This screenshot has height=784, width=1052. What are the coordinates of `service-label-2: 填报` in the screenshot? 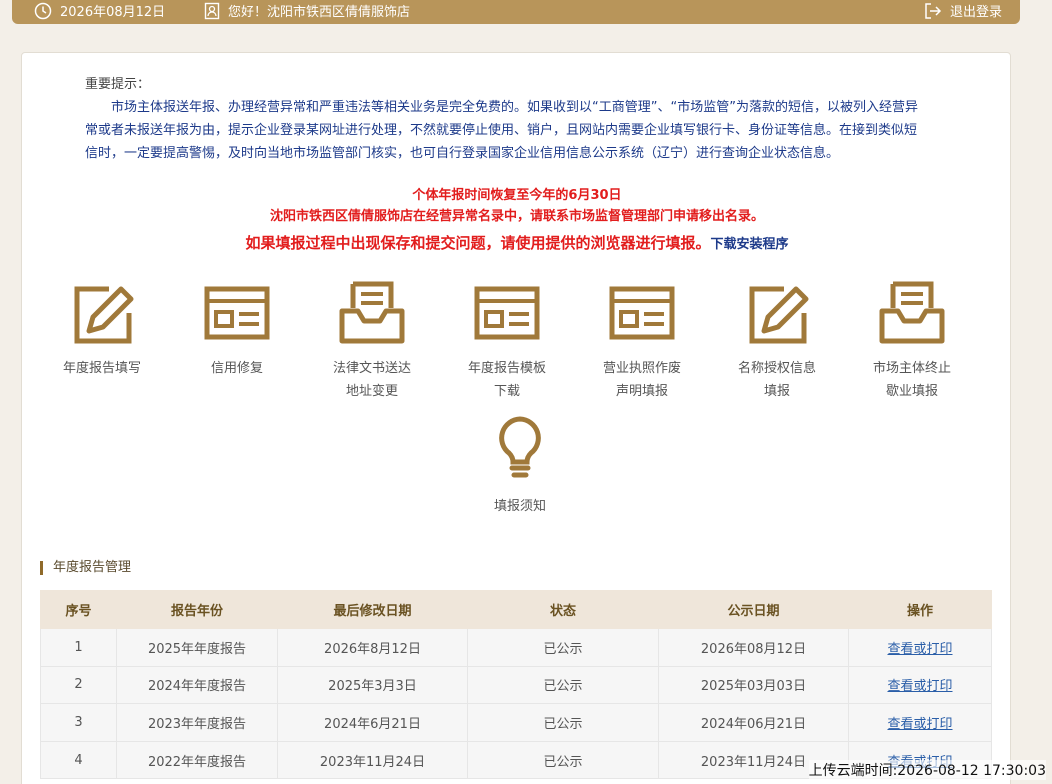 It's located at (776, 391).